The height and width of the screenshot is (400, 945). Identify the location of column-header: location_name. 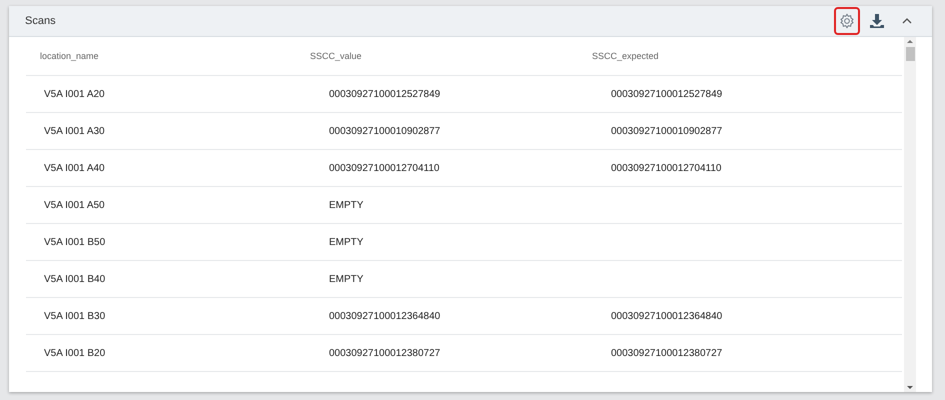
(69, 56).